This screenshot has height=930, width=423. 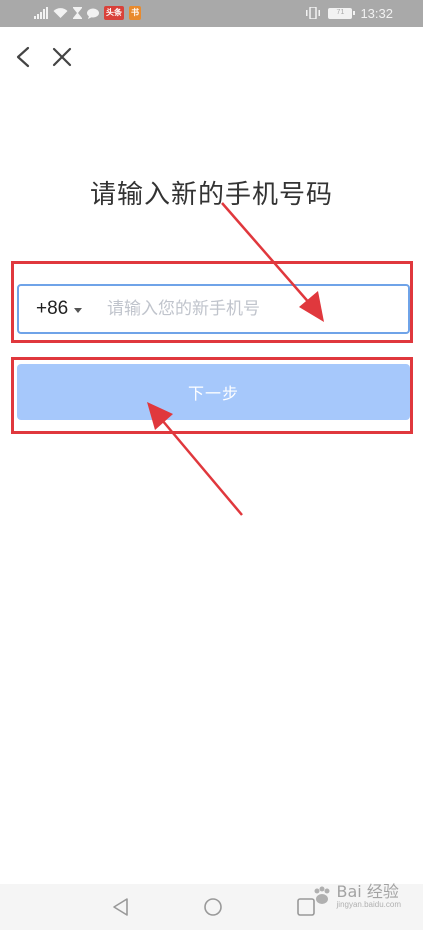 I want to click on country-code-selector: +86, so click(x=59, y=309).